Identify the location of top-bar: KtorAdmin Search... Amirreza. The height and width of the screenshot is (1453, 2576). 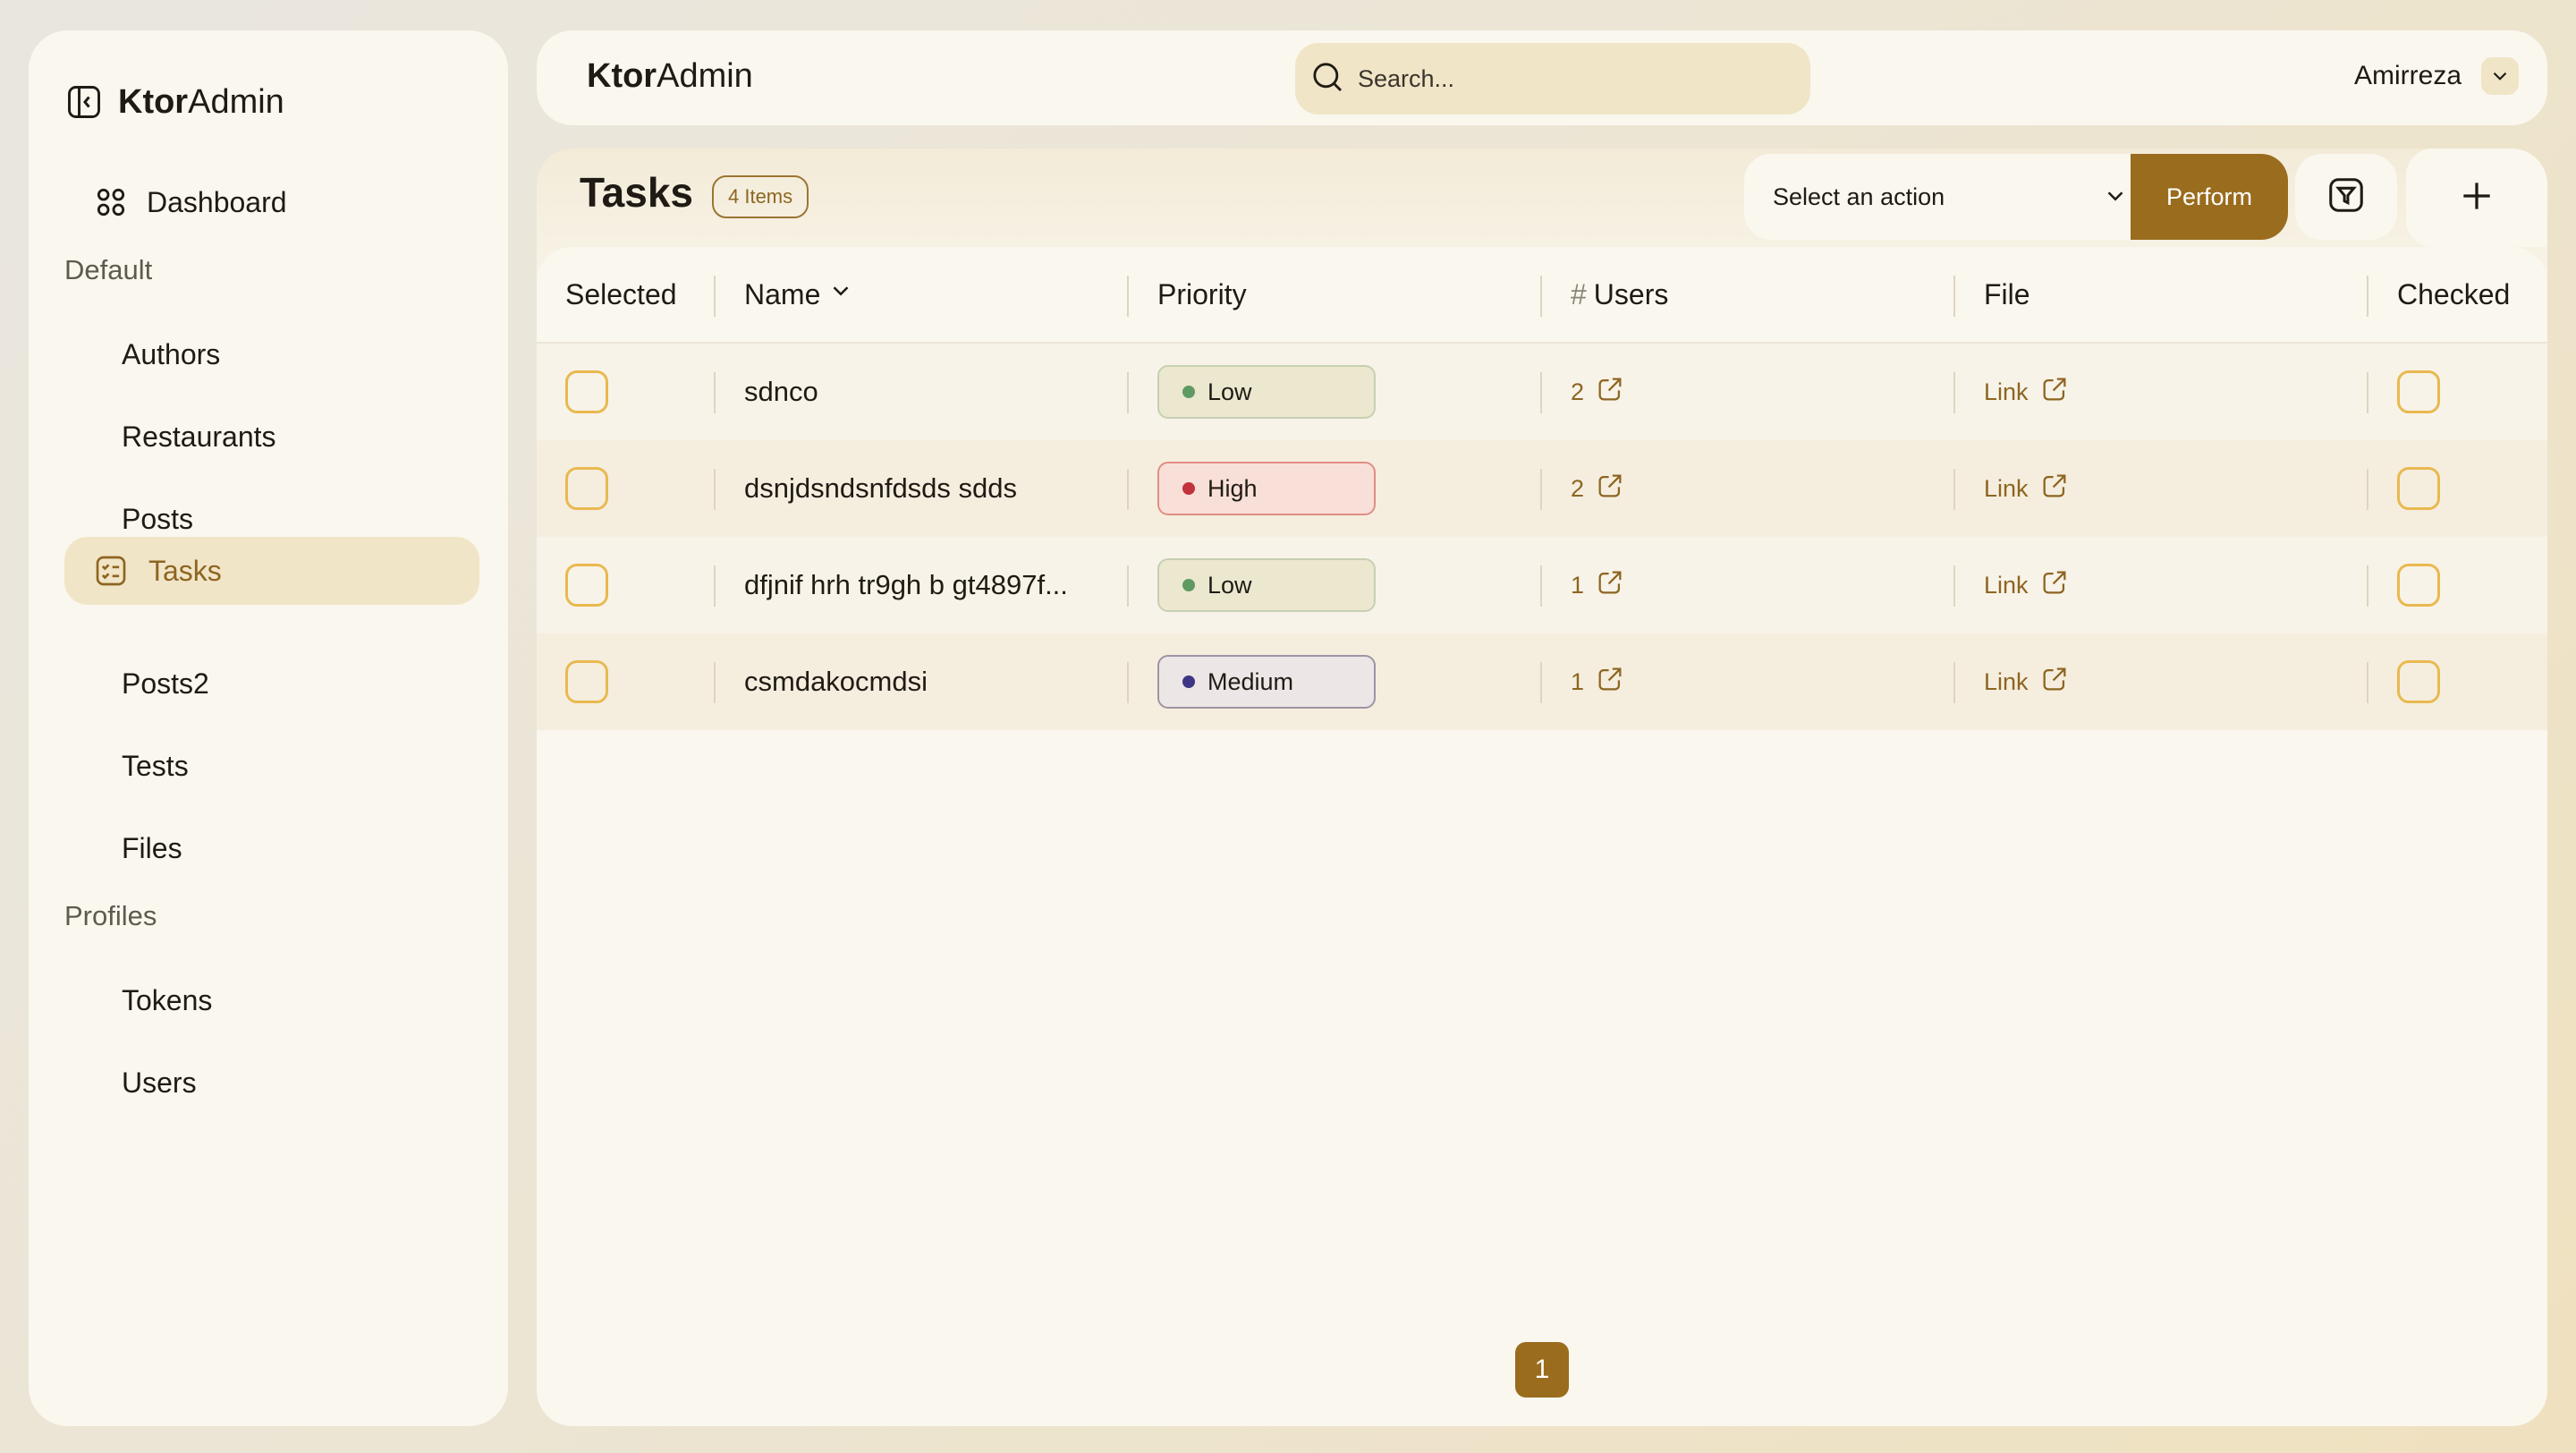
(1542, 77).